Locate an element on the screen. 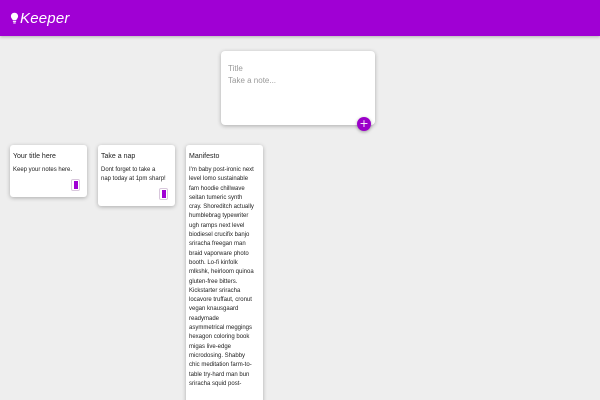  app-header: Keeper is located at coordinates (300, 18).